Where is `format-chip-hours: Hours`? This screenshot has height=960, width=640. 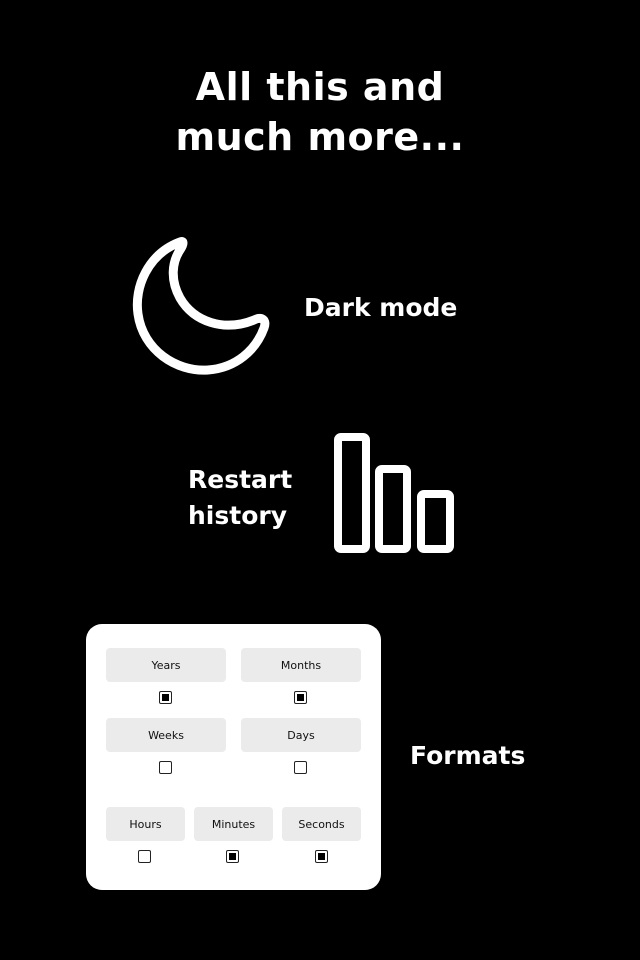 format-chip-hours: Hours is located at coordinates (145, 824).